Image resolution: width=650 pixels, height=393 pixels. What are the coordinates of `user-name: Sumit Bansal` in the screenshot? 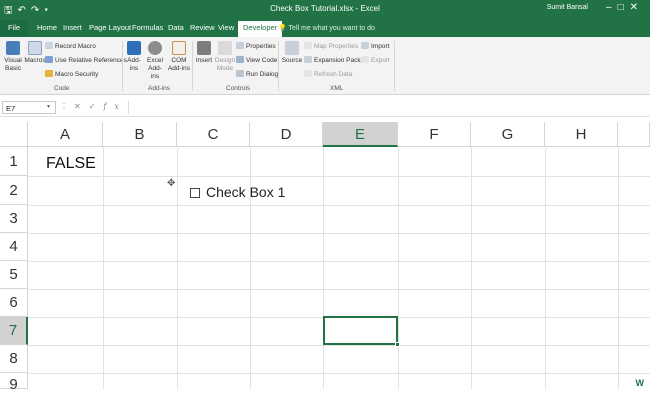 It's located at (567, 7).